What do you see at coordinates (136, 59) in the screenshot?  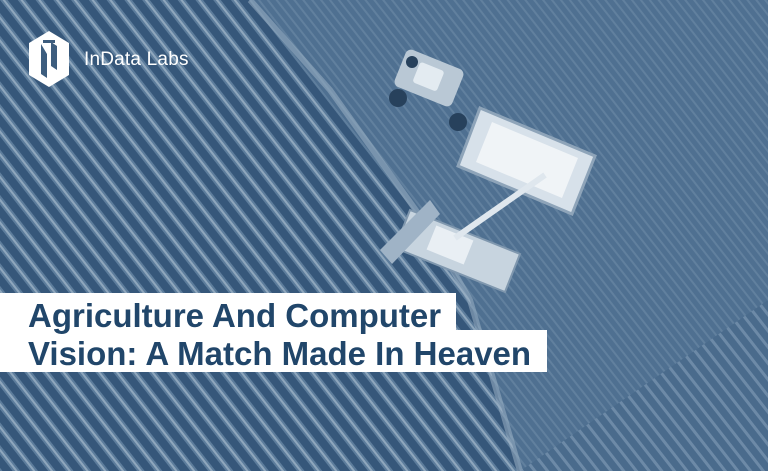 I see `brand-name: InData Labs` at bounding box center [136, 59].